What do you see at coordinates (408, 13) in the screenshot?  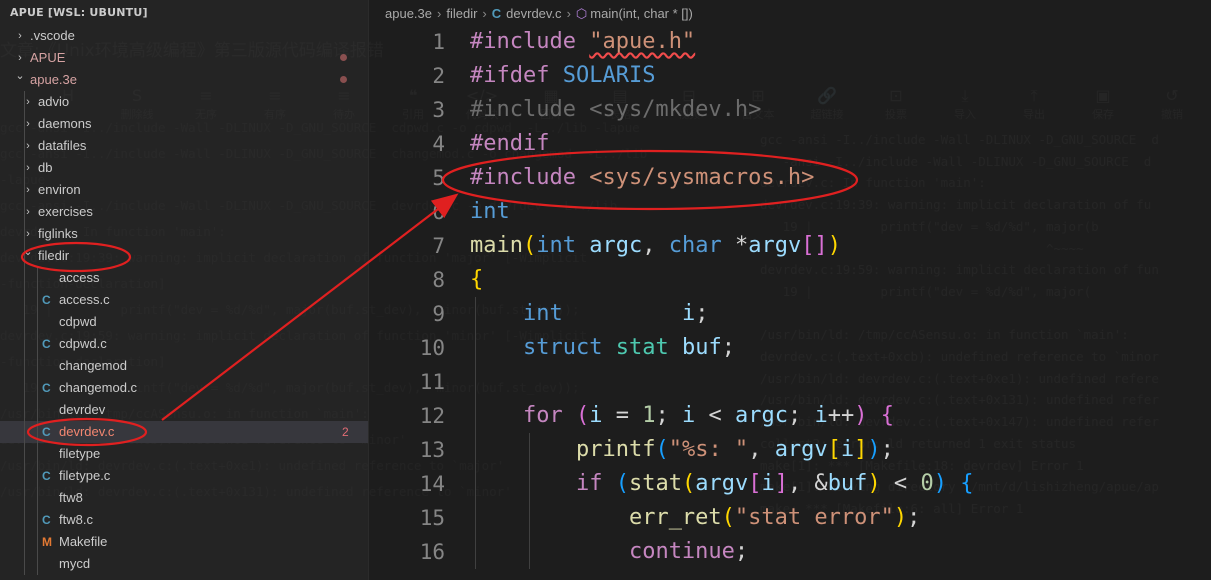 I see `breadcrumb-folder-apue3e: apue.3e` at bounding box center [408, 13].